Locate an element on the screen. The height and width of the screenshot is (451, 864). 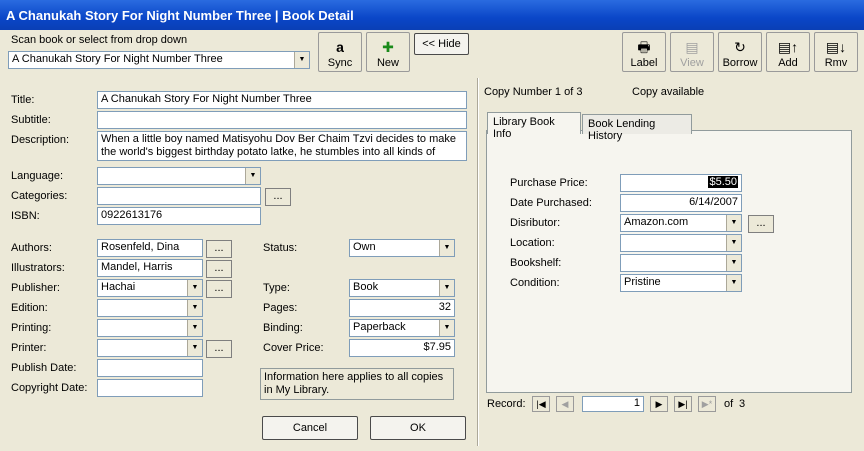
view-button: ▤ View is located at coordinates (692, 52).